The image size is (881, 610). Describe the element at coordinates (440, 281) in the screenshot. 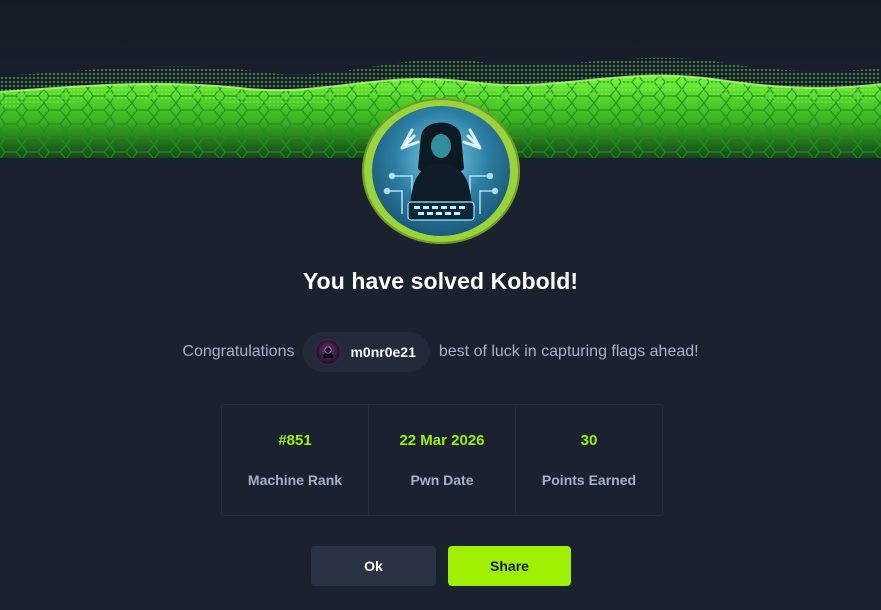

I see `modal-title: You have solved Kobold!` at that location.